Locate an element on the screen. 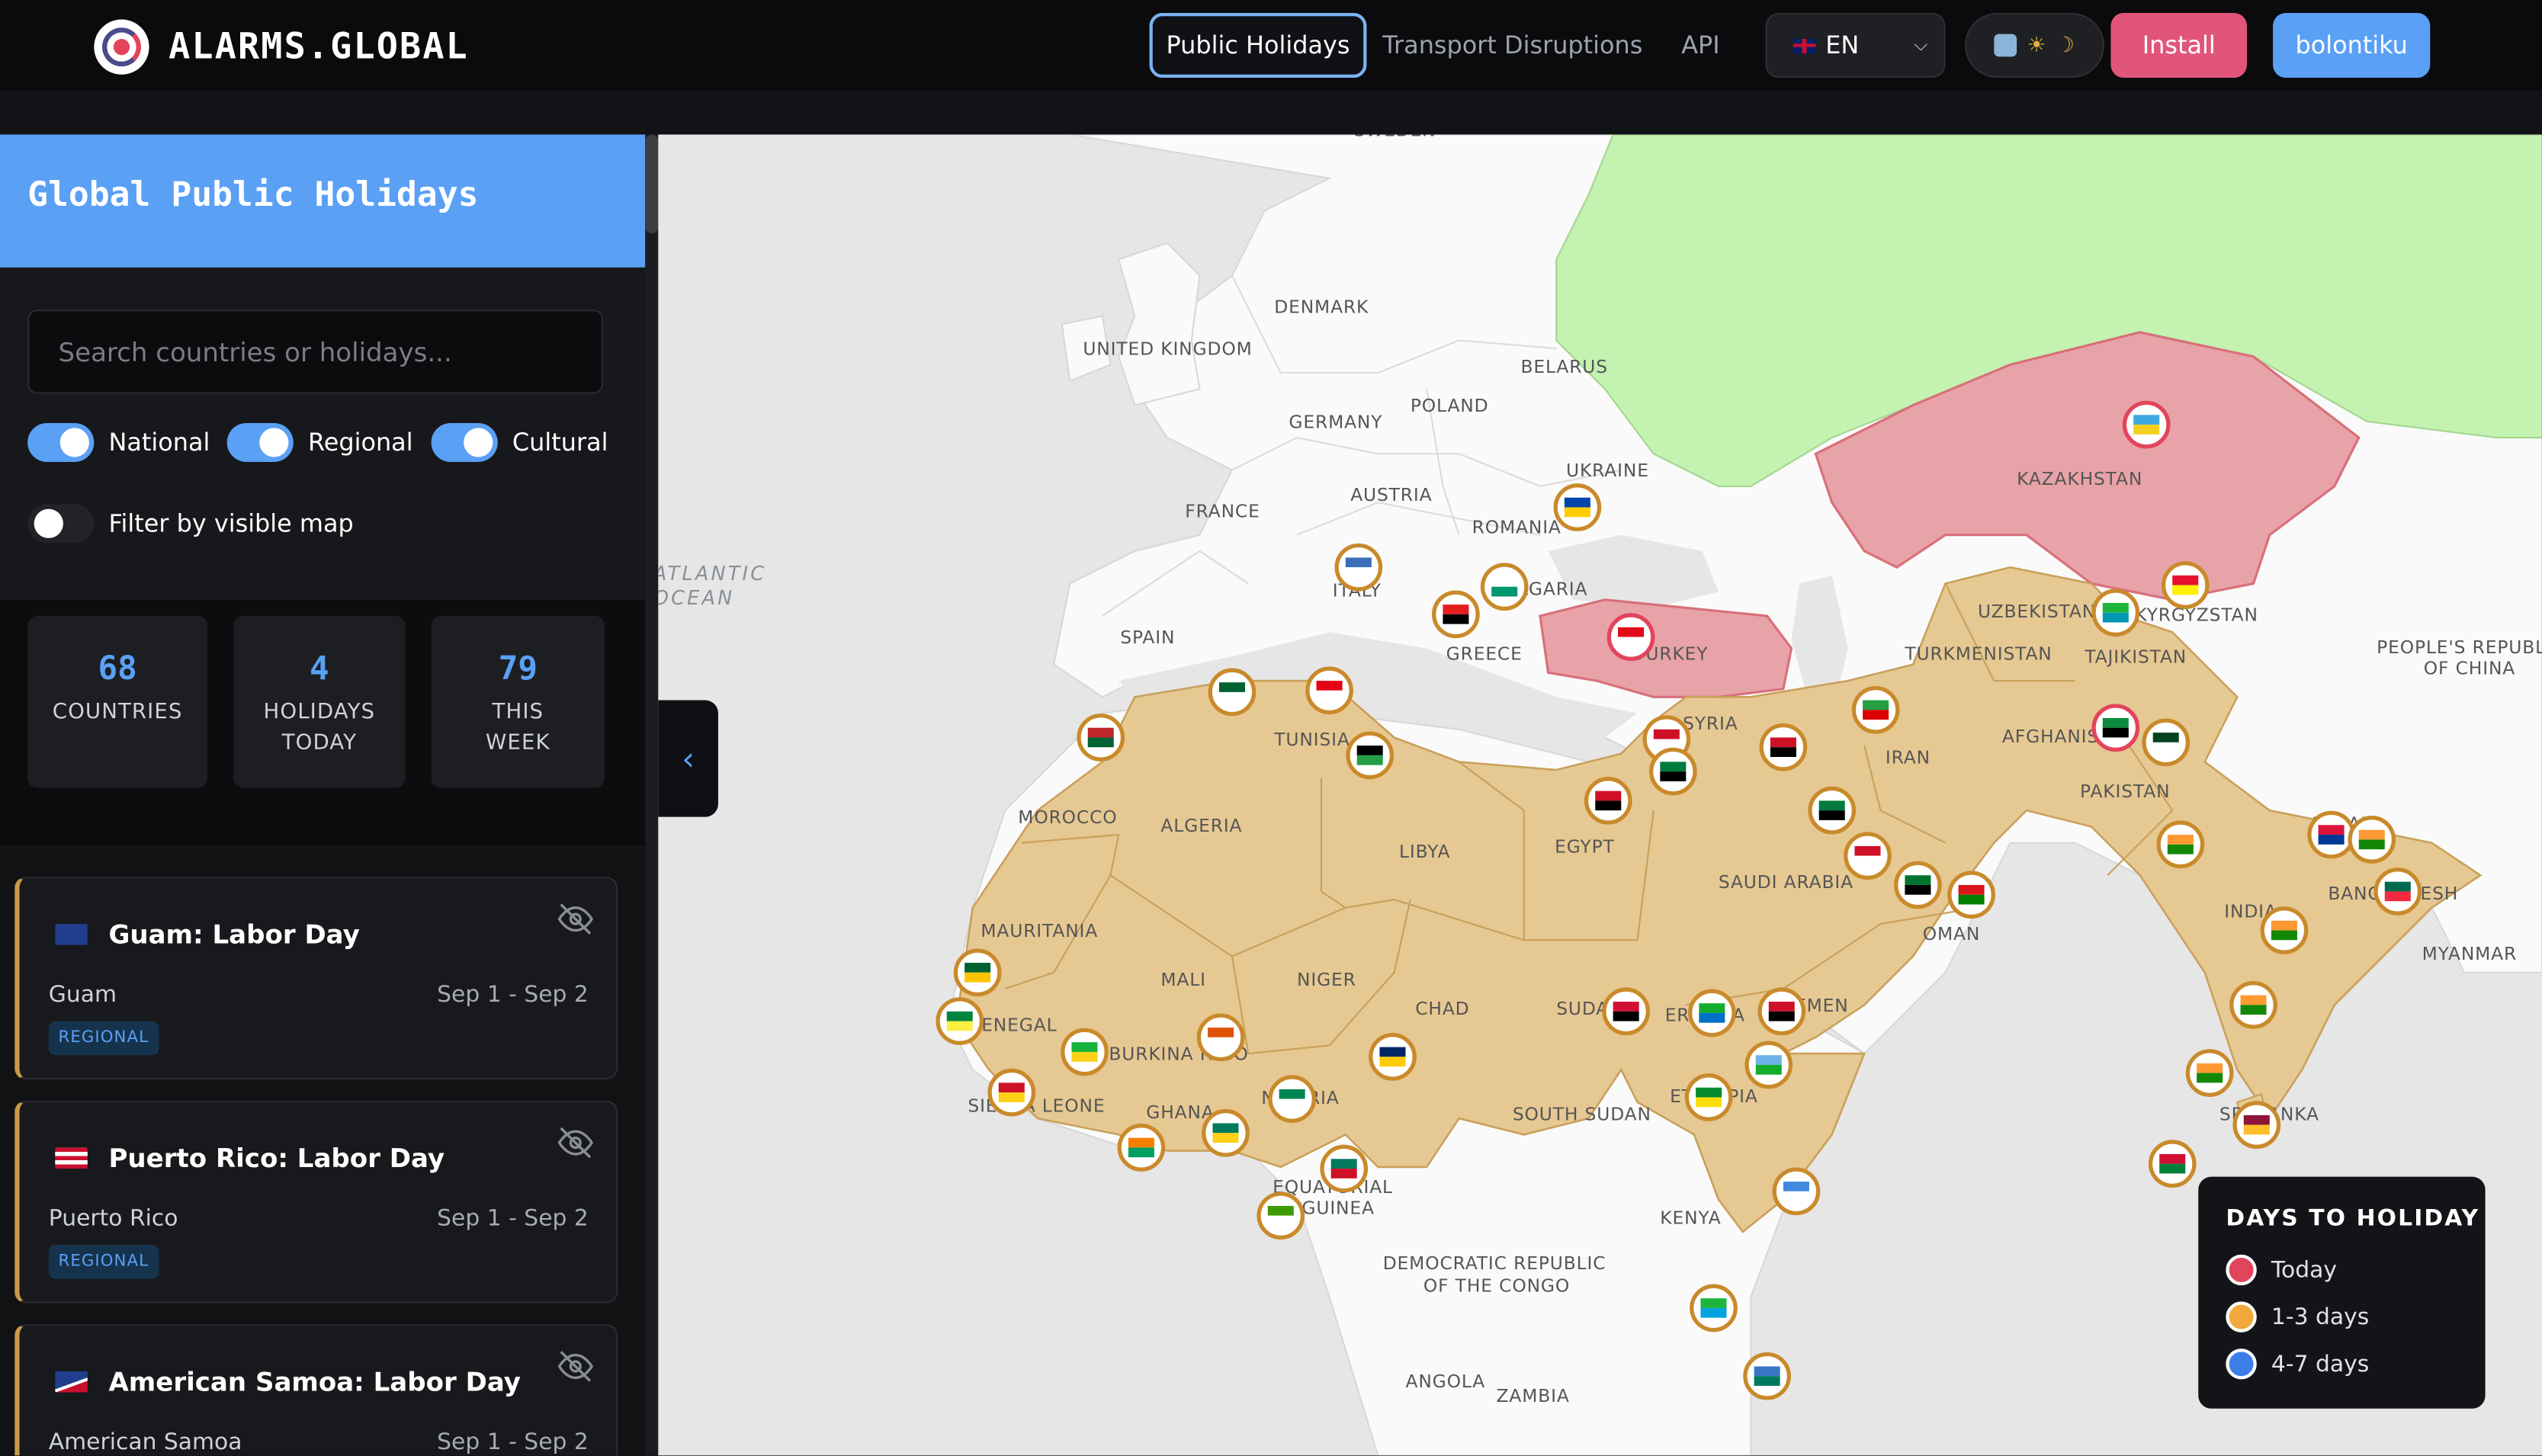  regional-switch is located at coordinates (260, 442).